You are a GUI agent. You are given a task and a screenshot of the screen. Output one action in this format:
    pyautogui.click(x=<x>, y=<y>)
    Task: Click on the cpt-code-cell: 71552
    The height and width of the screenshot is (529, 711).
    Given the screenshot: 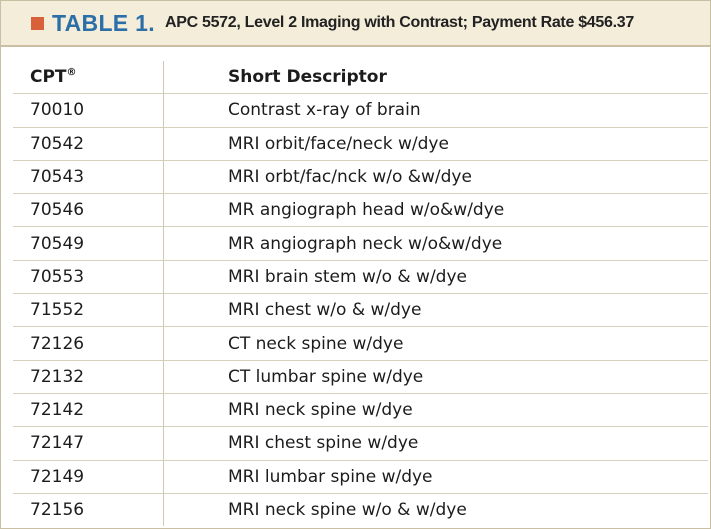 What is the action you would take?
    pyautogui.click(x=88, y=310)
    